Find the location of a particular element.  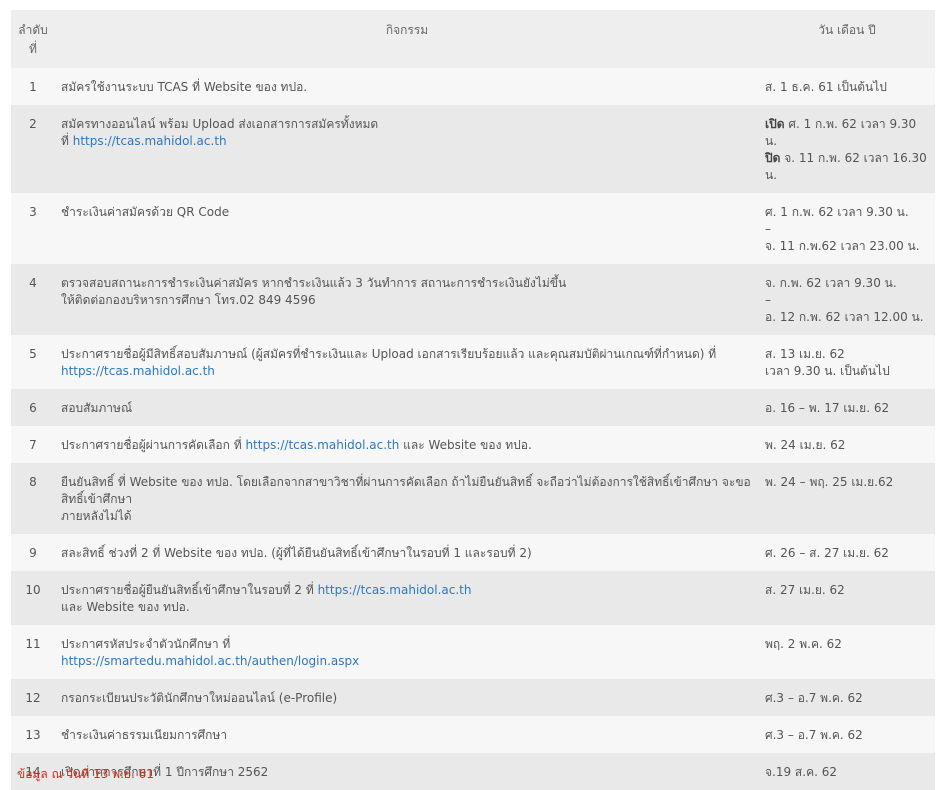

activity-line: ที่ https://tcas.mahidol.ac.th is located at coordinates (407, 141).